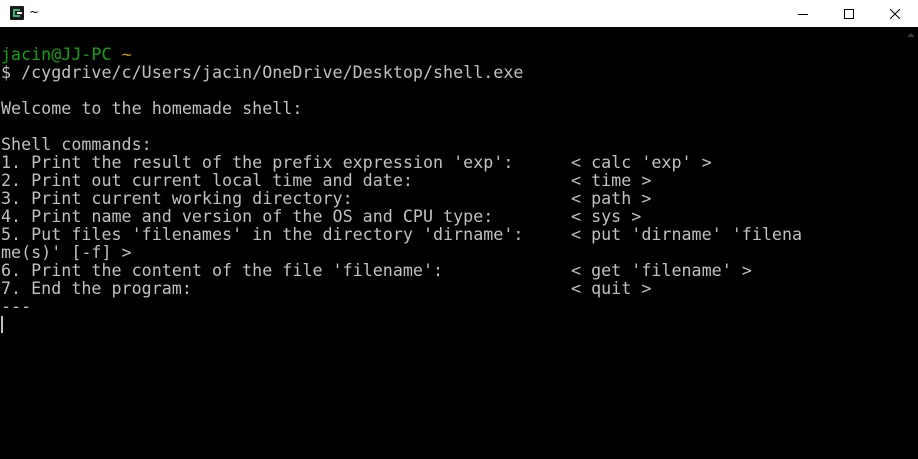  I want to click on wrap-continuation: me(s)' [-f] >, so click(66, 252).